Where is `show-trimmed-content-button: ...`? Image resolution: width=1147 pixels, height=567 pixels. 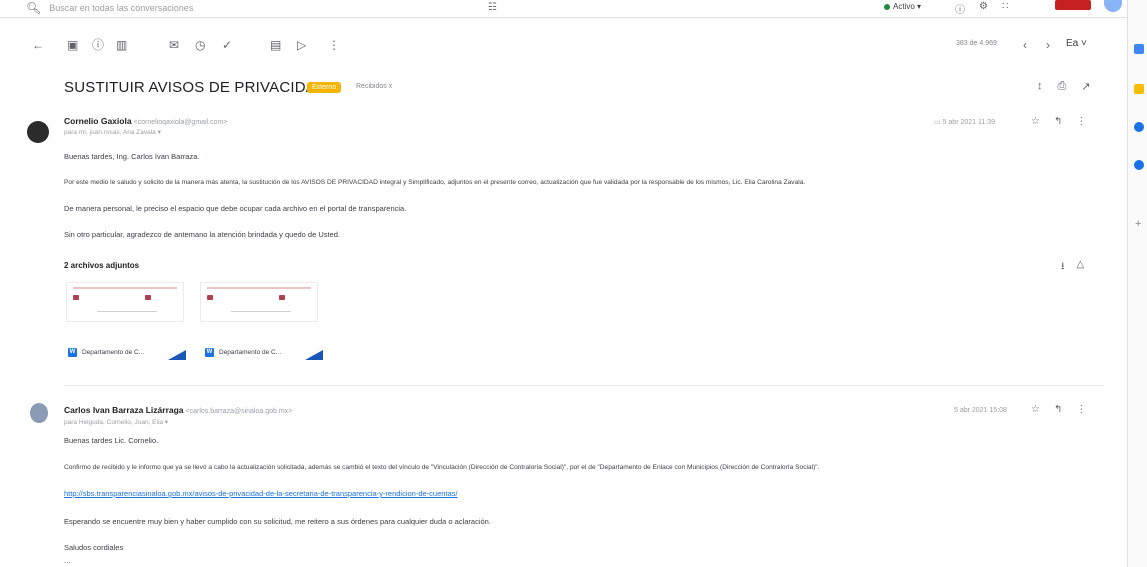
show-trimmed-content-button: ... is located at coordinates (67, 560).